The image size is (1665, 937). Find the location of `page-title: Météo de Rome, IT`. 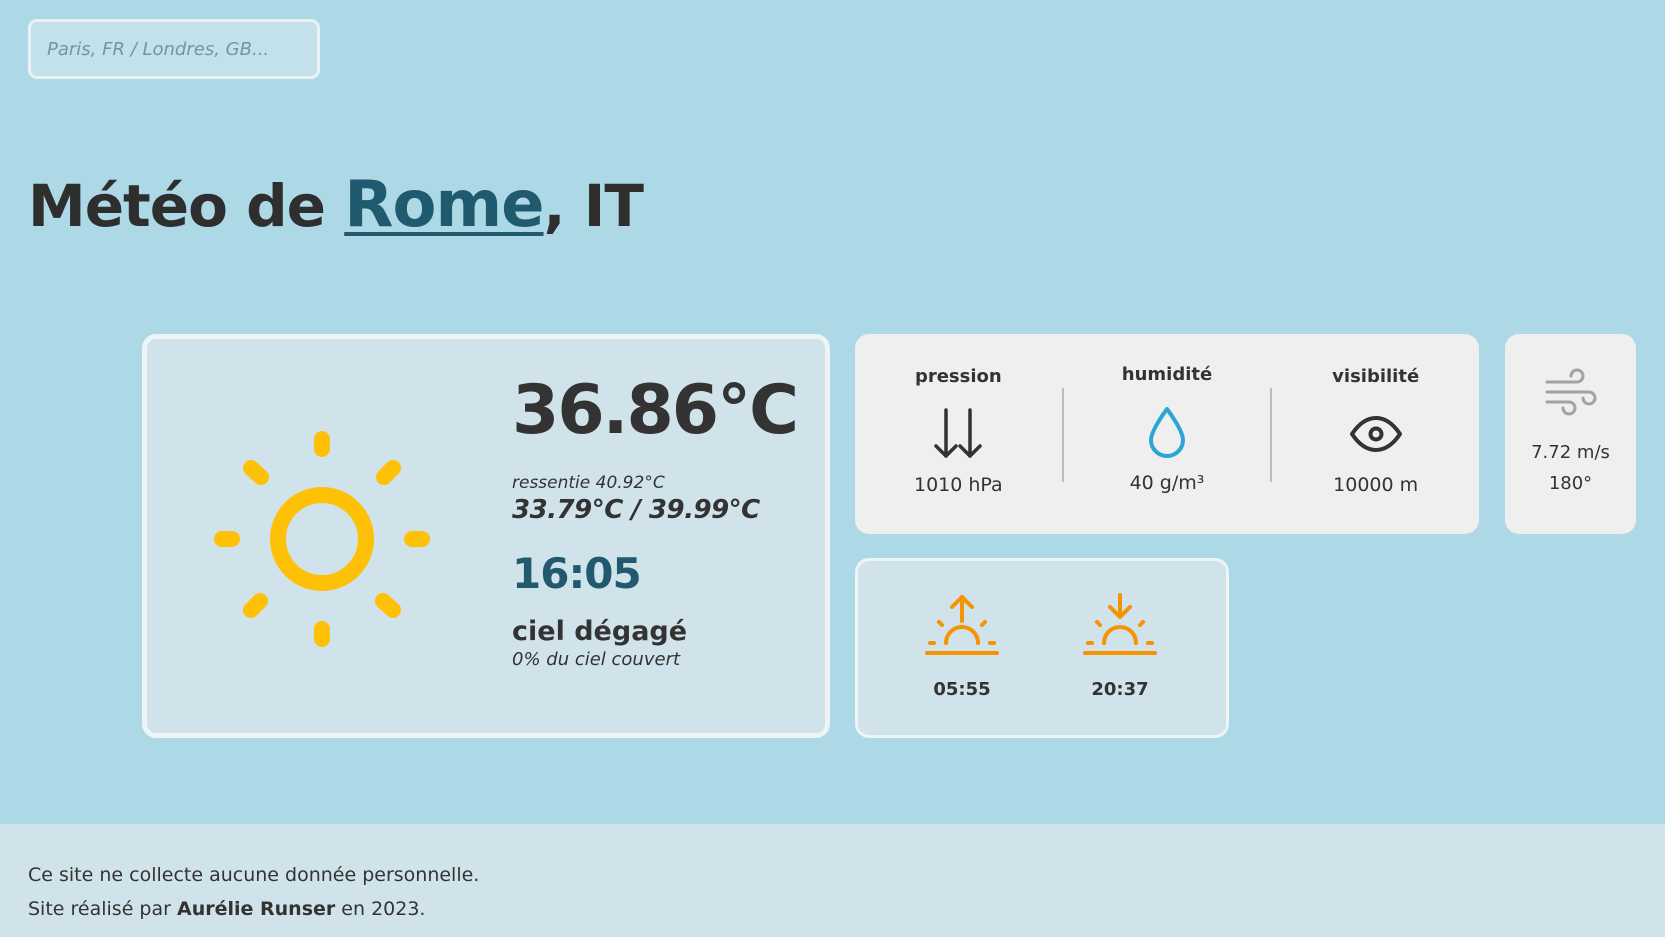

page-title: Météo de Rome, IT is located at coordinates (336, 205).